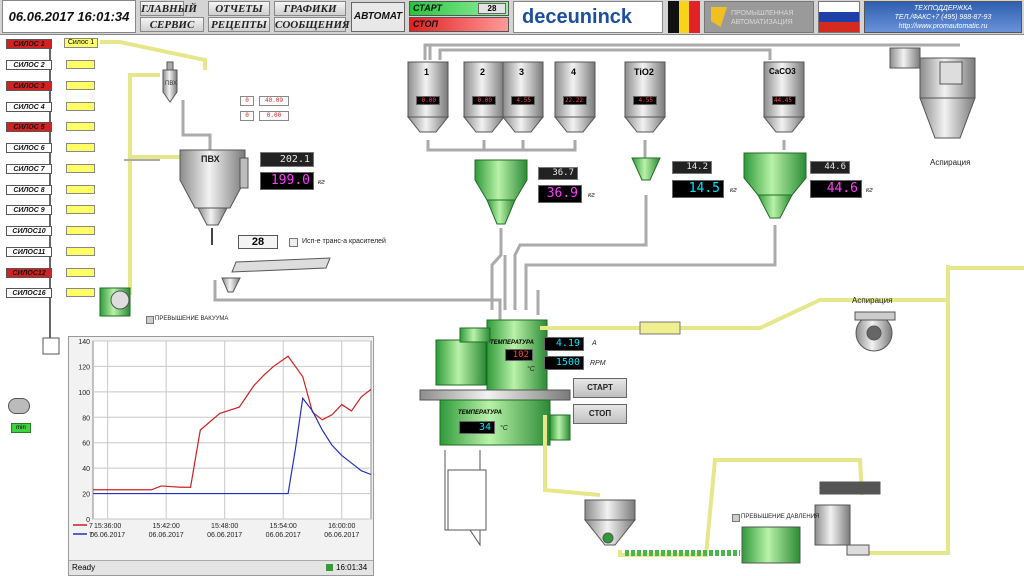  Describe the element at coordinates (465, 498) in the screenshot. I see `bag-station` at that location.